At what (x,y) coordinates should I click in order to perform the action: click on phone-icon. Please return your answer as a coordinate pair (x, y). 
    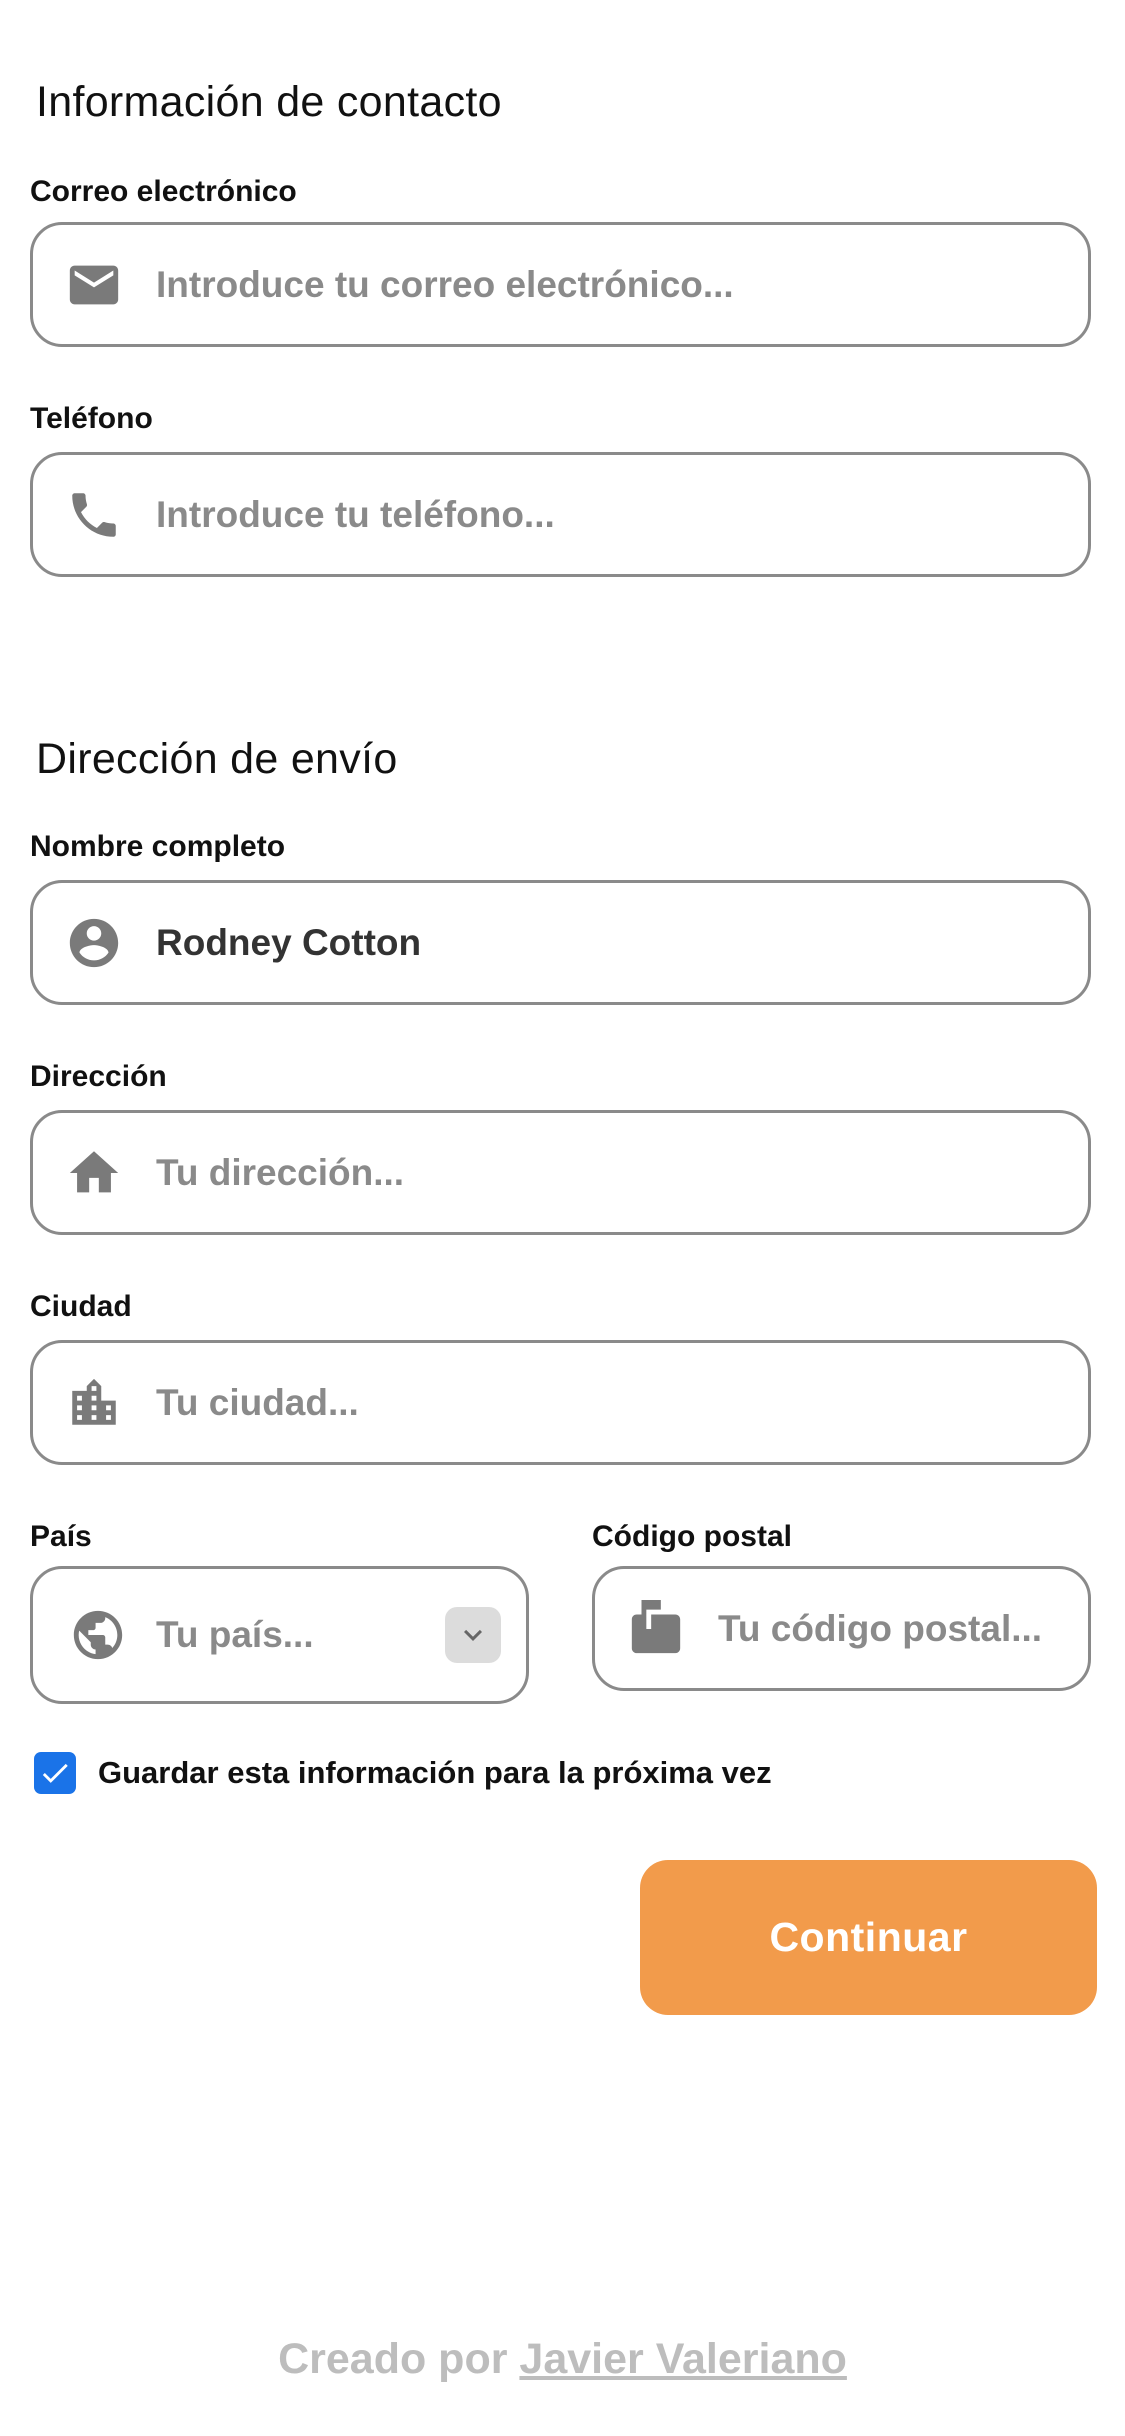
    Looking at the image, I should click on (94, 515).